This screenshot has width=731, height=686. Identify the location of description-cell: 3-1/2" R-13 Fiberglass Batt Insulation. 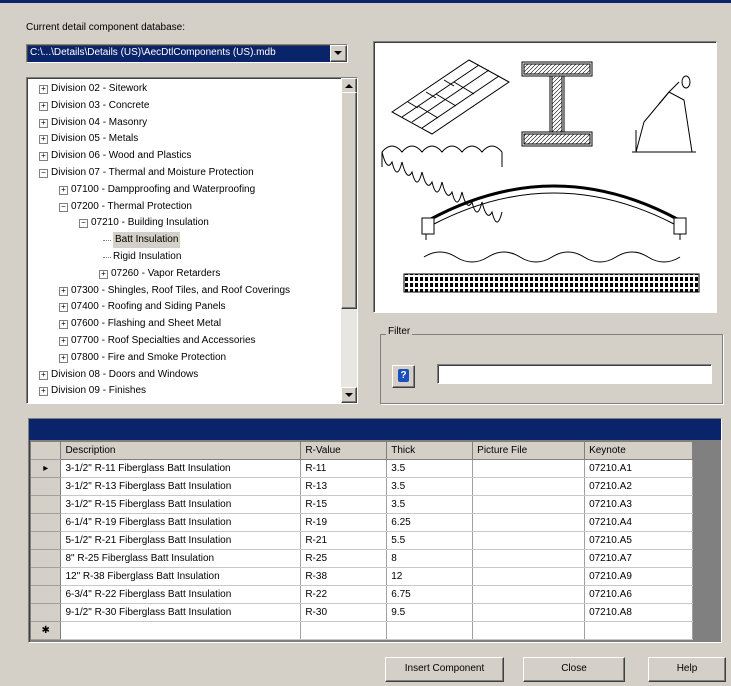
(181, 486).